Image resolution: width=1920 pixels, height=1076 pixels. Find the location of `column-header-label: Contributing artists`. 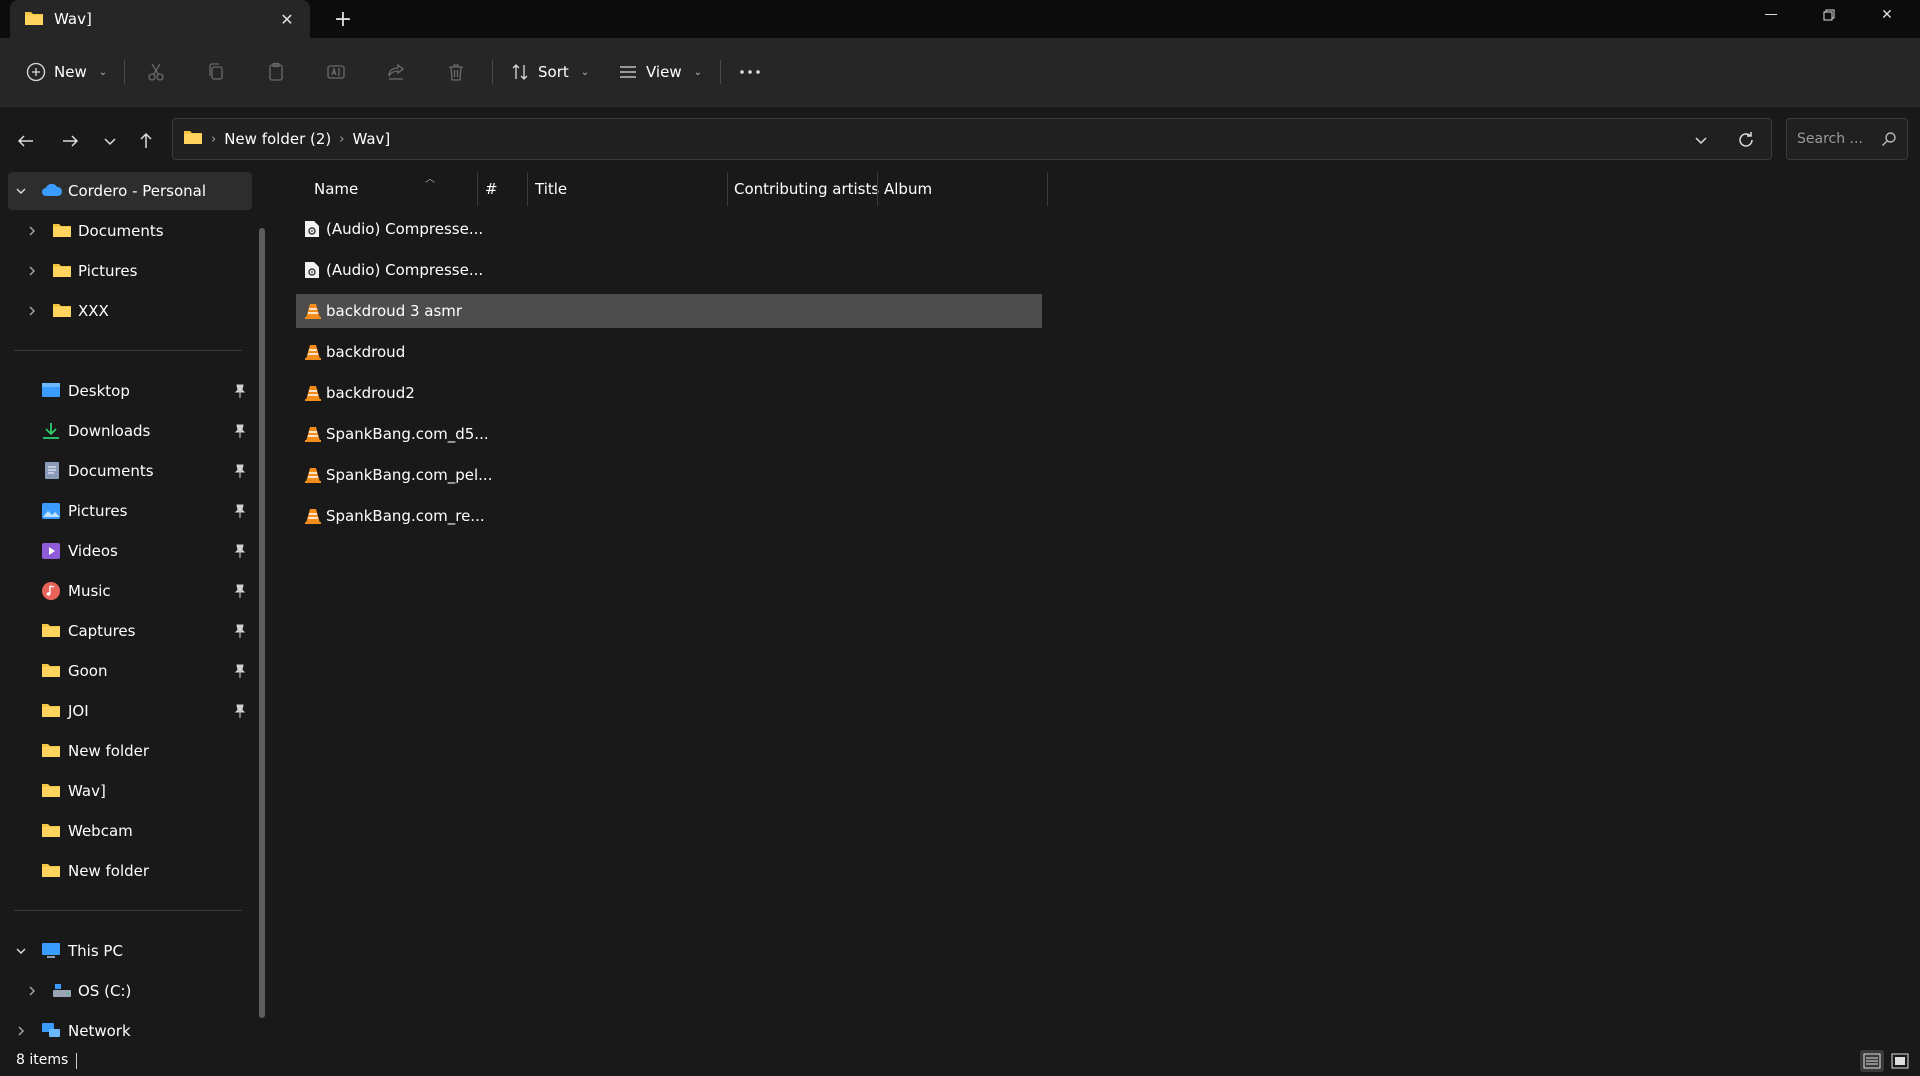

column-header-label: Contributing artists is located at coordinates (807, 189).